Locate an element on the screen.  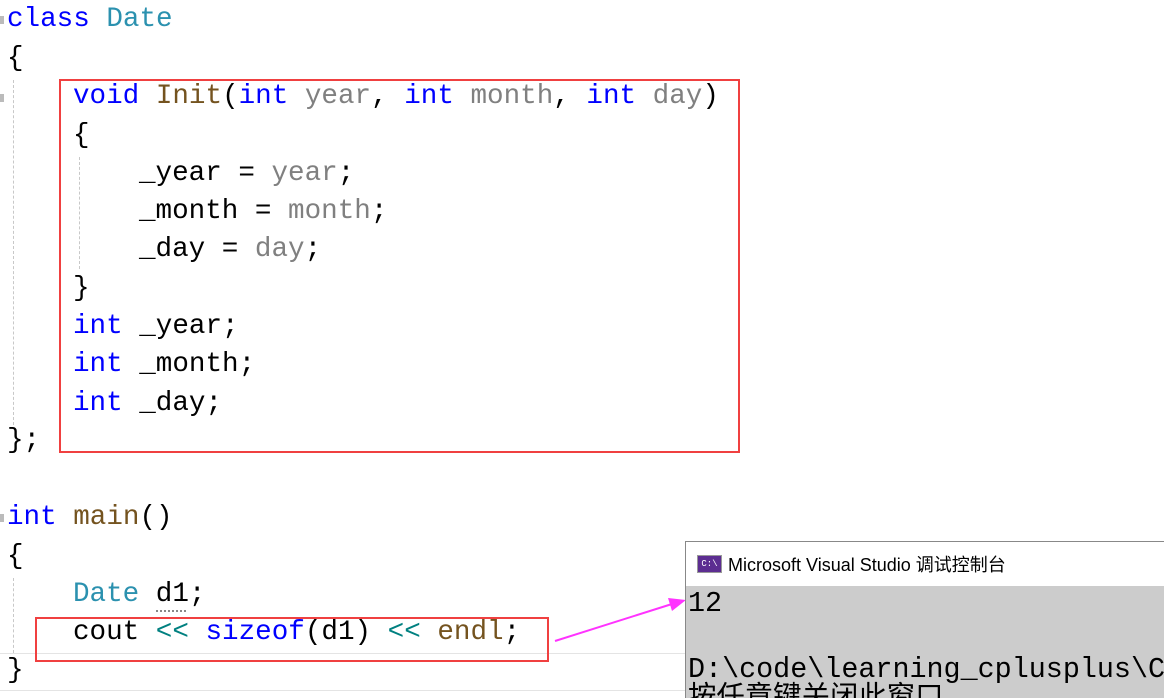
console-output-line: 按任意键关闭此窗口 is located at coordinates (816, 690).